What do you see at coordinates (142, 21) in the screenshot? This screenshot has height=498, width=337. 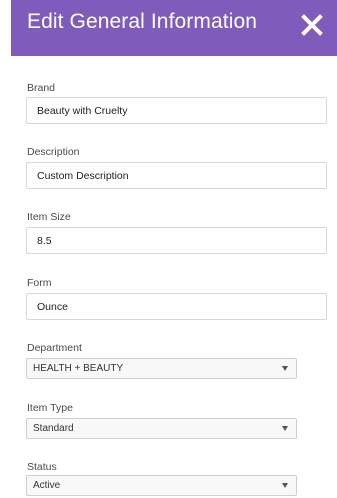 I see `dialog-title: Edit General Information` at bounding box center [142, 21].